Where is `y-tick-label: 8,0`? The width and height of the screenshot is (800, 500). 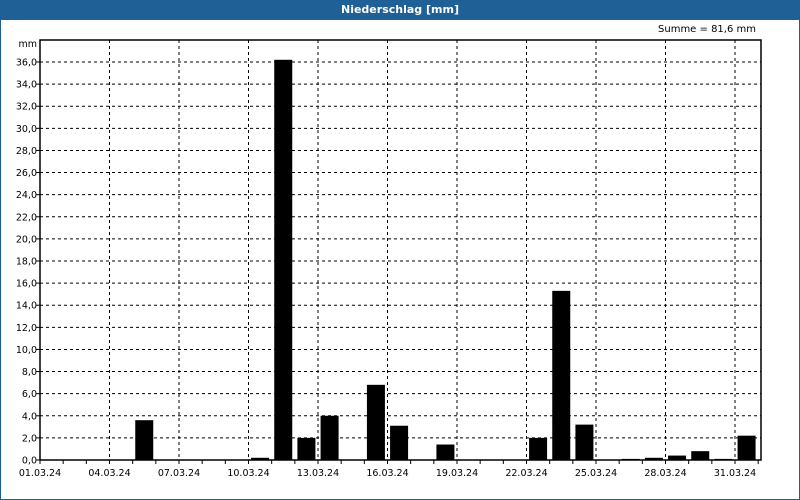
y-tick-label: 8,0 is located at coordinates (29, 372).